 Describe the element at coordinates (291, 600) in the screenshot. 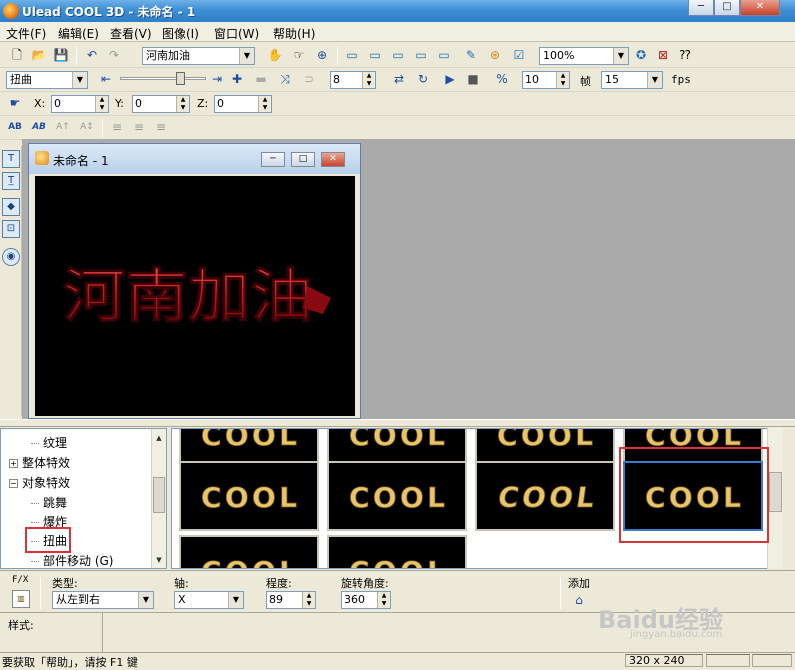

I see `degree-input: 89 ▲ ▼` at that location.